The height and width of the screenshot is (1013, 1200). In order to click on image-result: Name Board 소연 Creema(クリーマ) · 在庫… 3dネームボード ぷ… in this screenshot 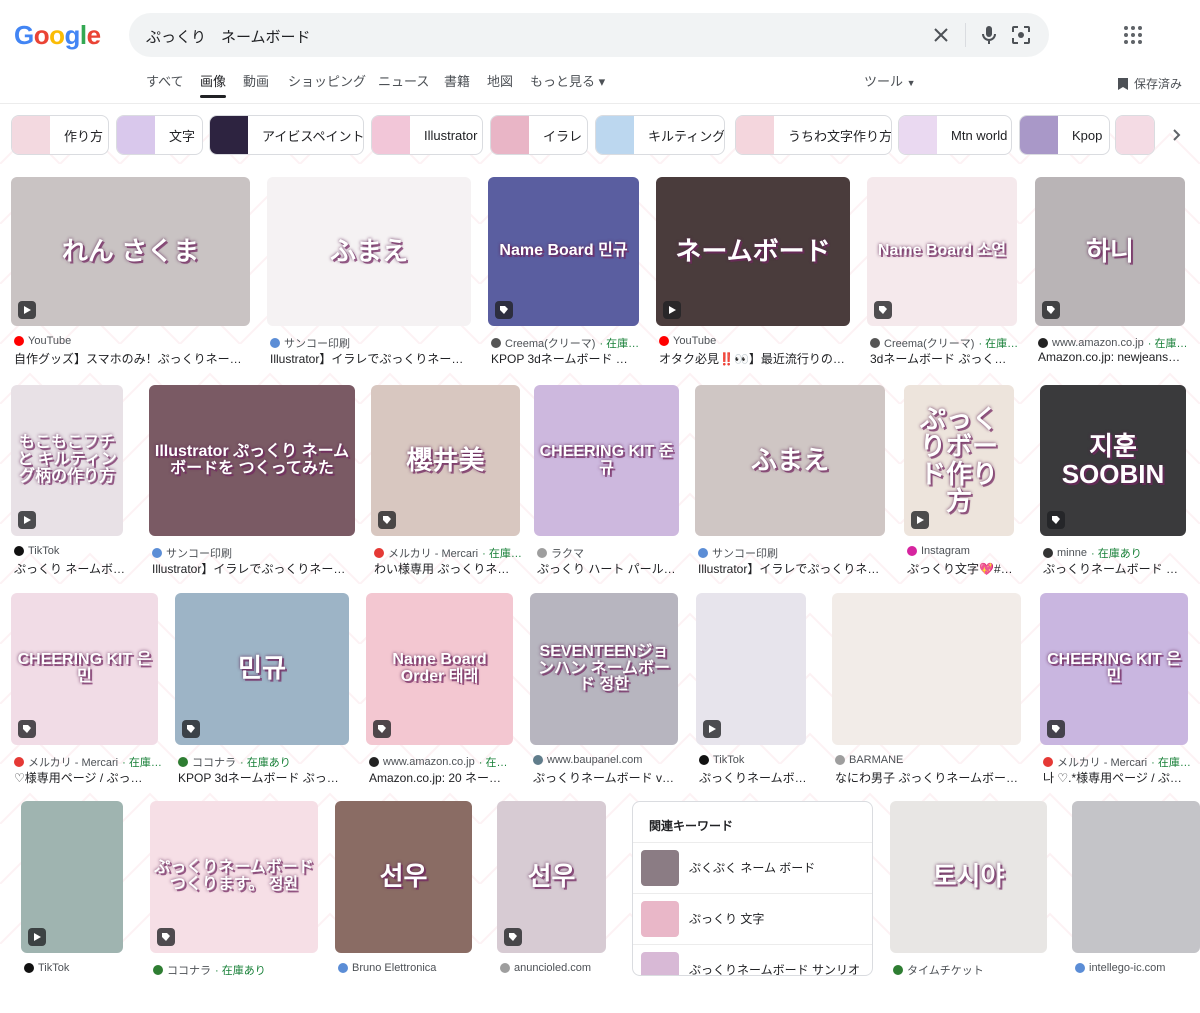, I will do `click(942, 281)`.